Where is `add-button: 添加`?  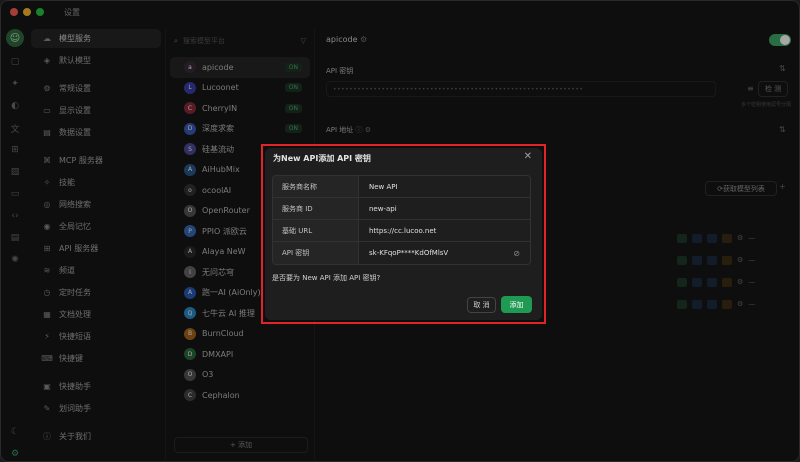 add-button: 添加 is located at coordinates (516, 304).